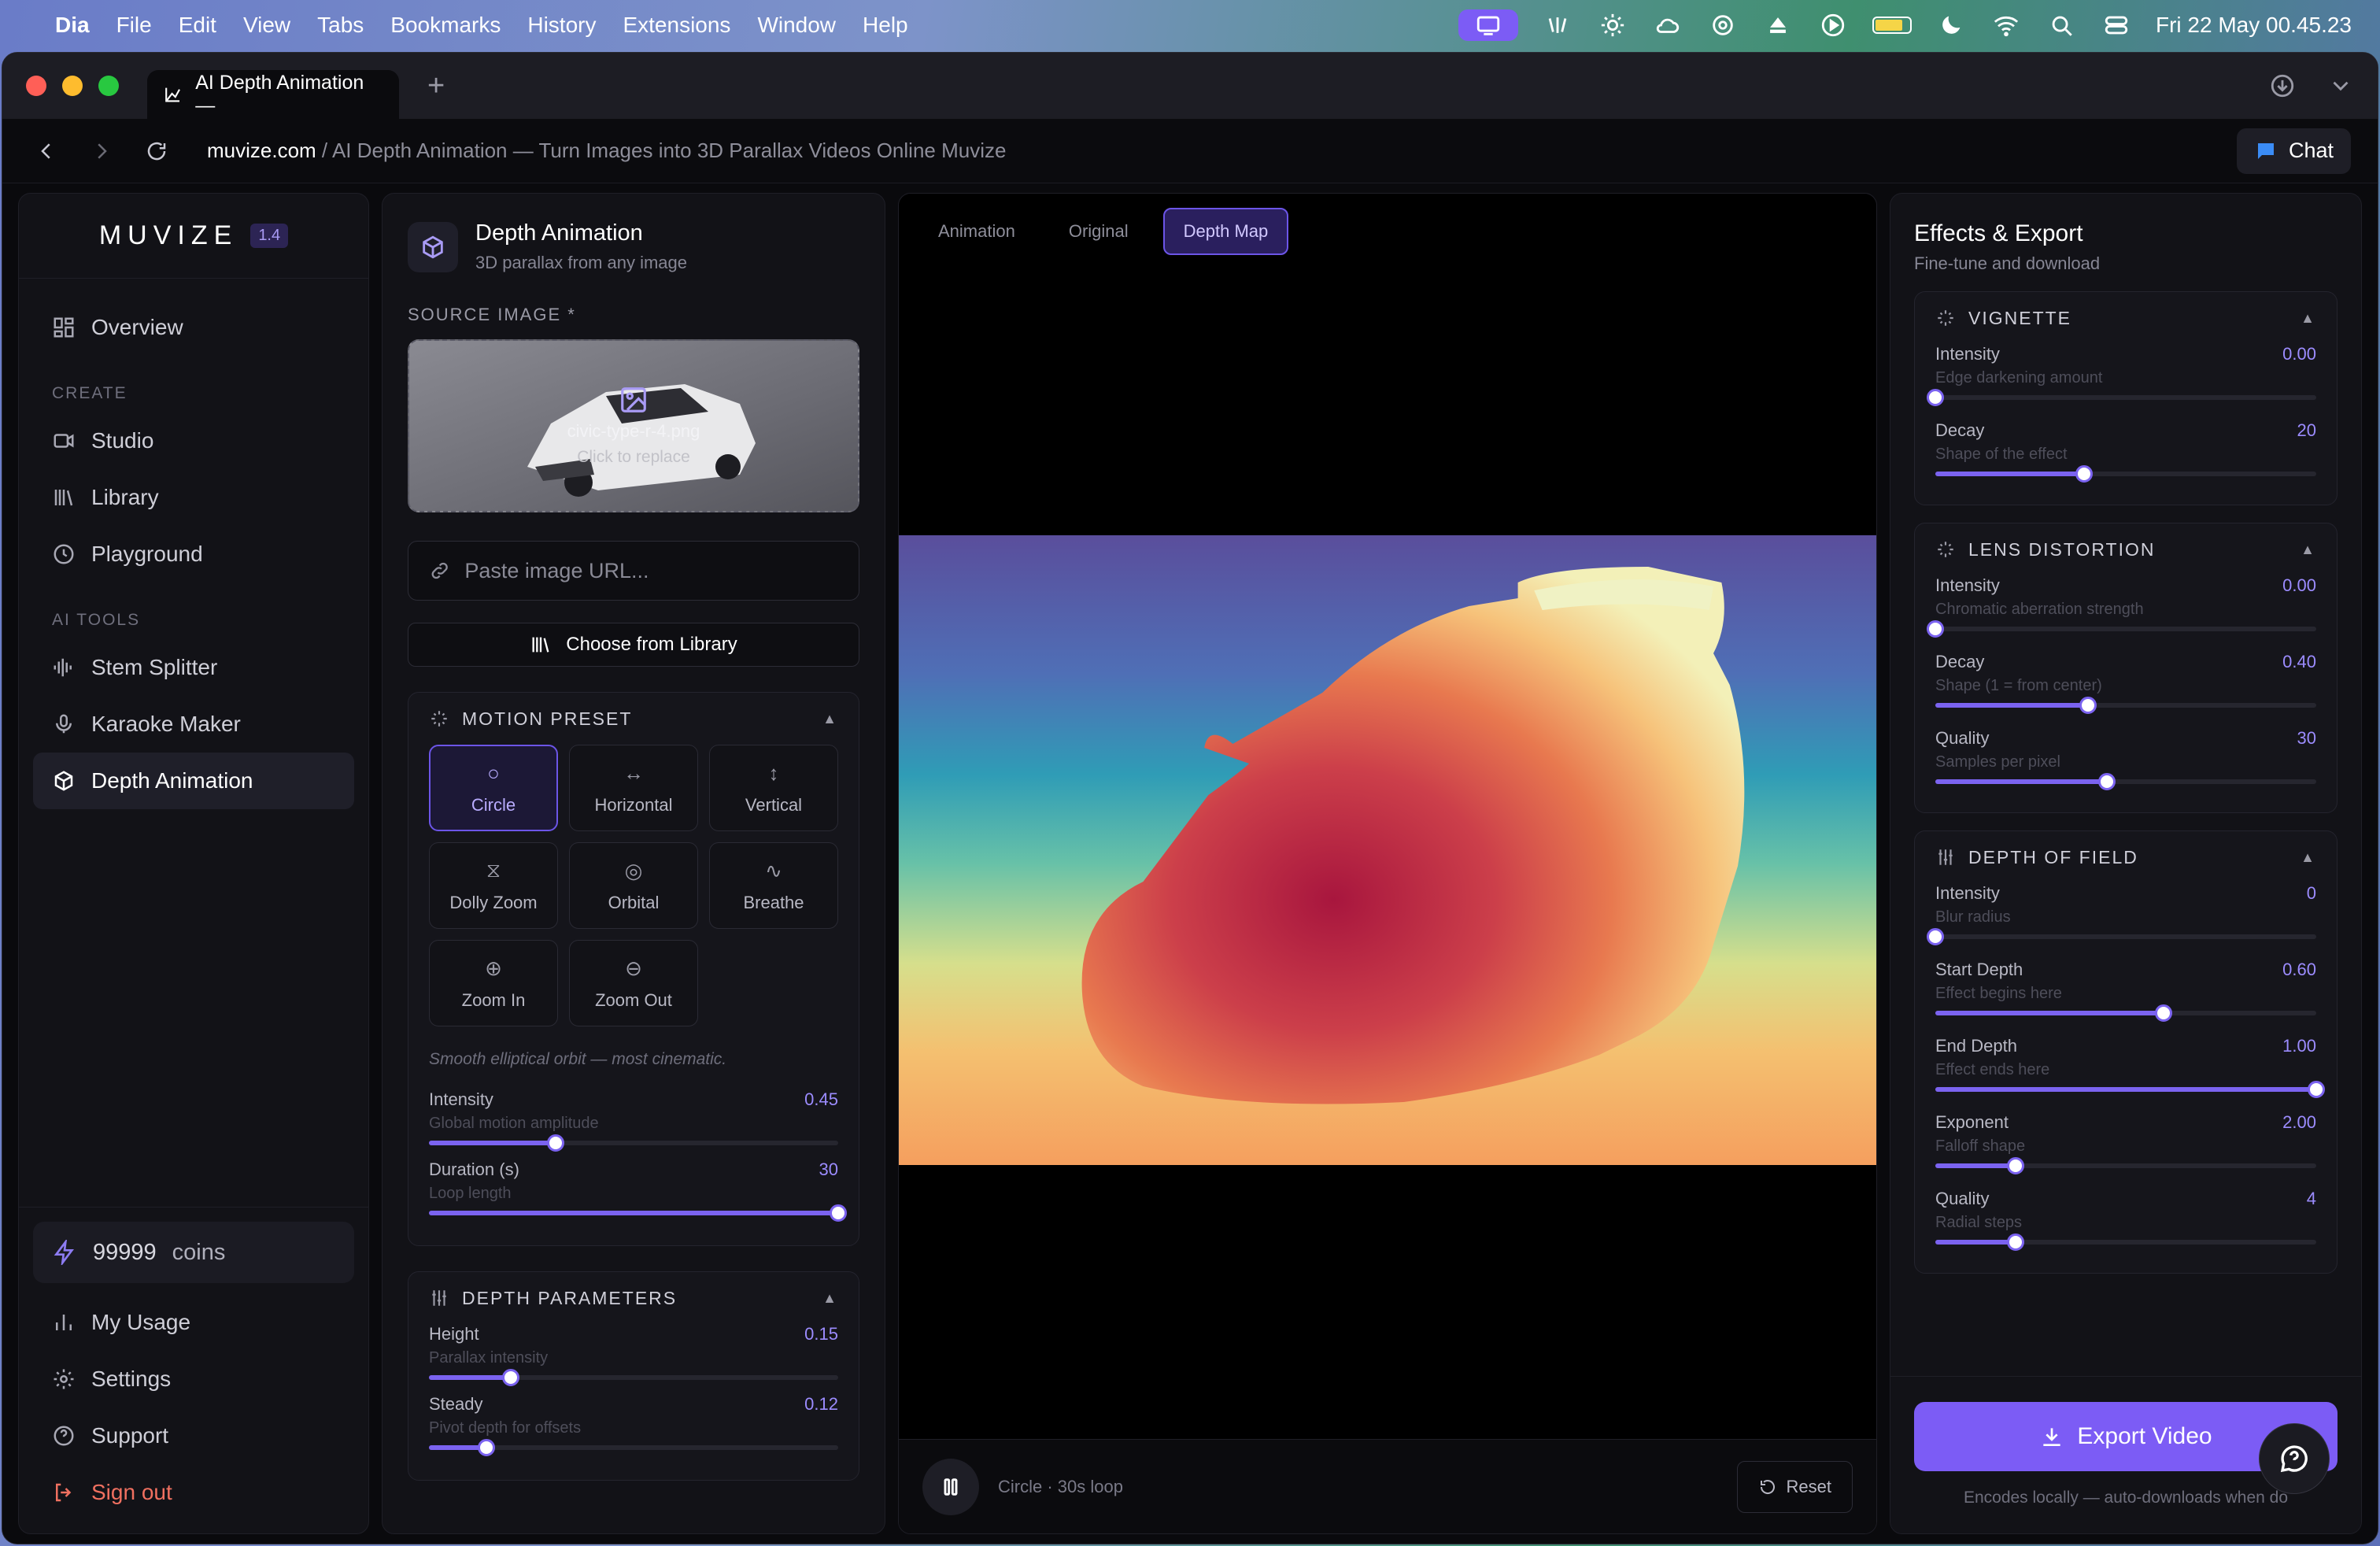 The width and height of the screenshot is (2380, 1546). I want to click on cloud-icon, so click(1667, 25).